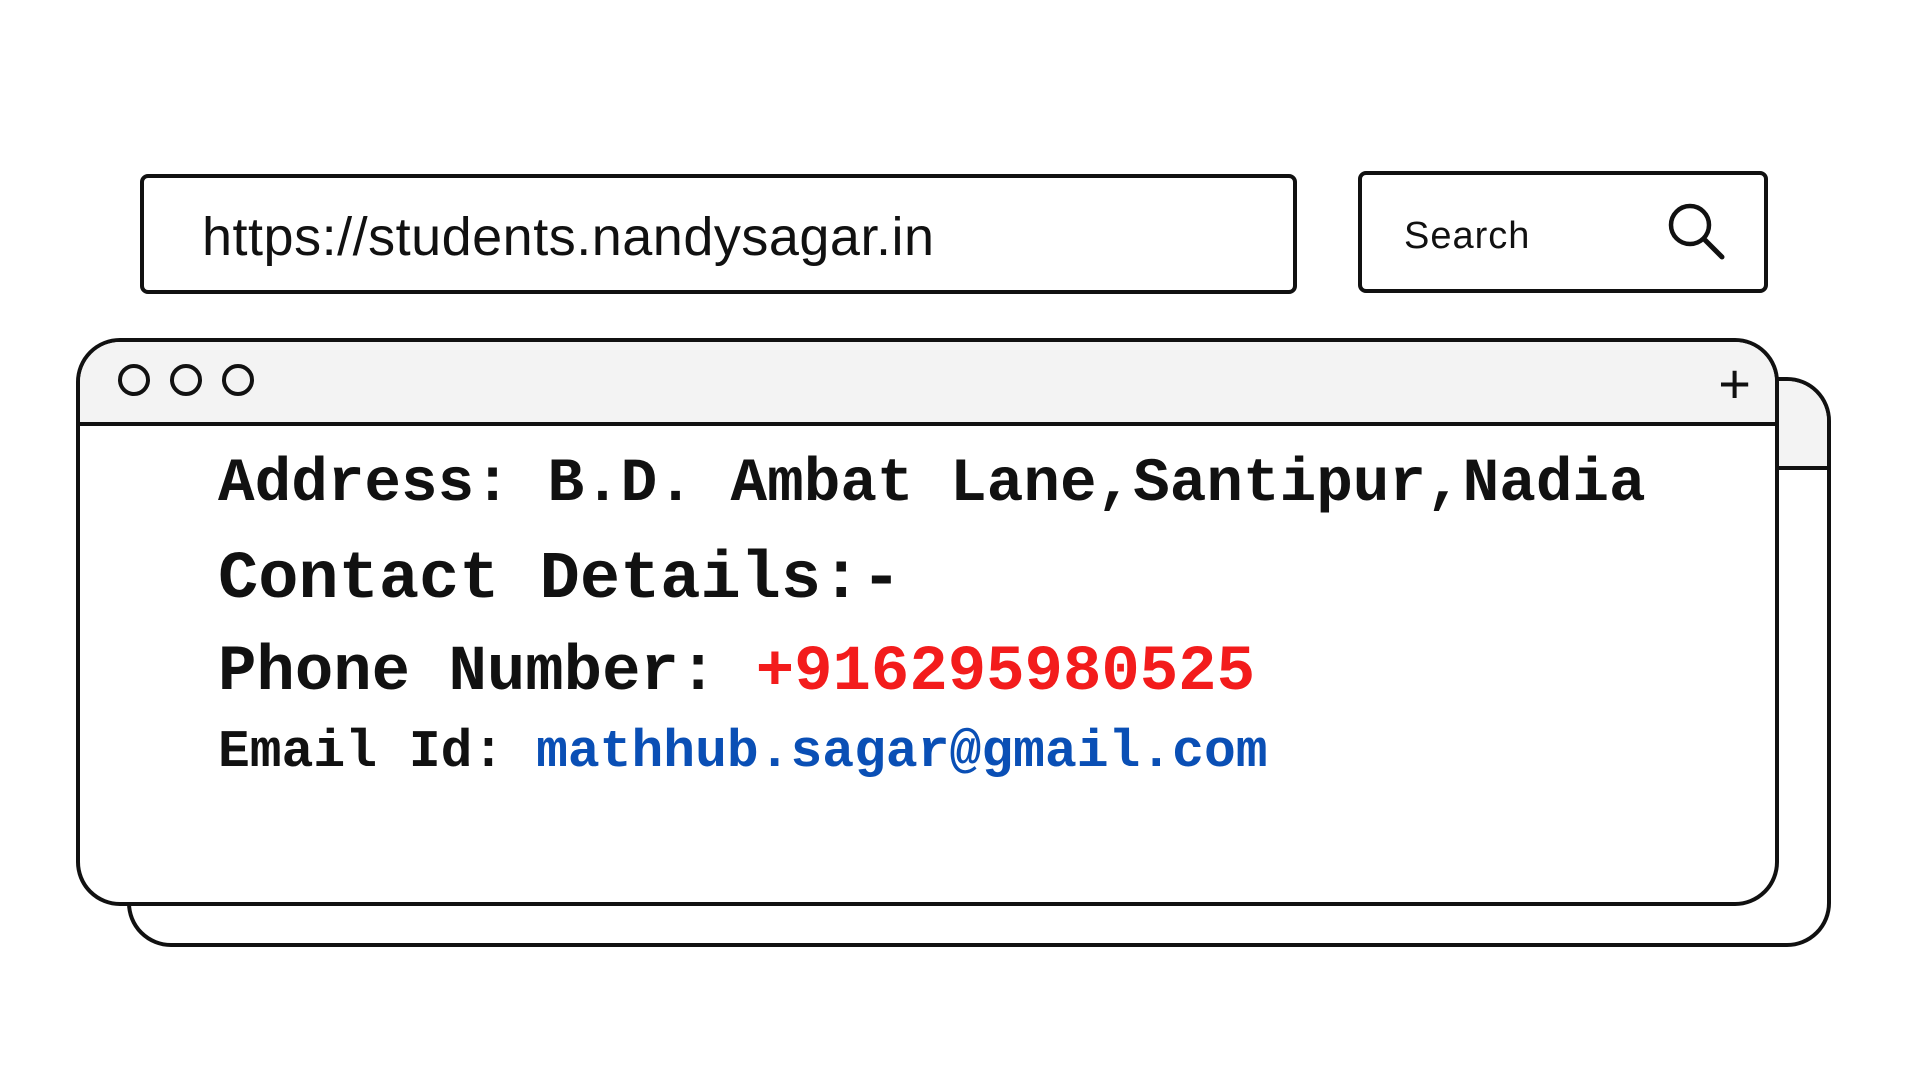 Image resolution: width=1920 pixels, height=1080 pixels. Describe the element at coordinates (902, 752) in the screenshot. I see `email-link: mathhub.sagar@gmail.com` at that location.